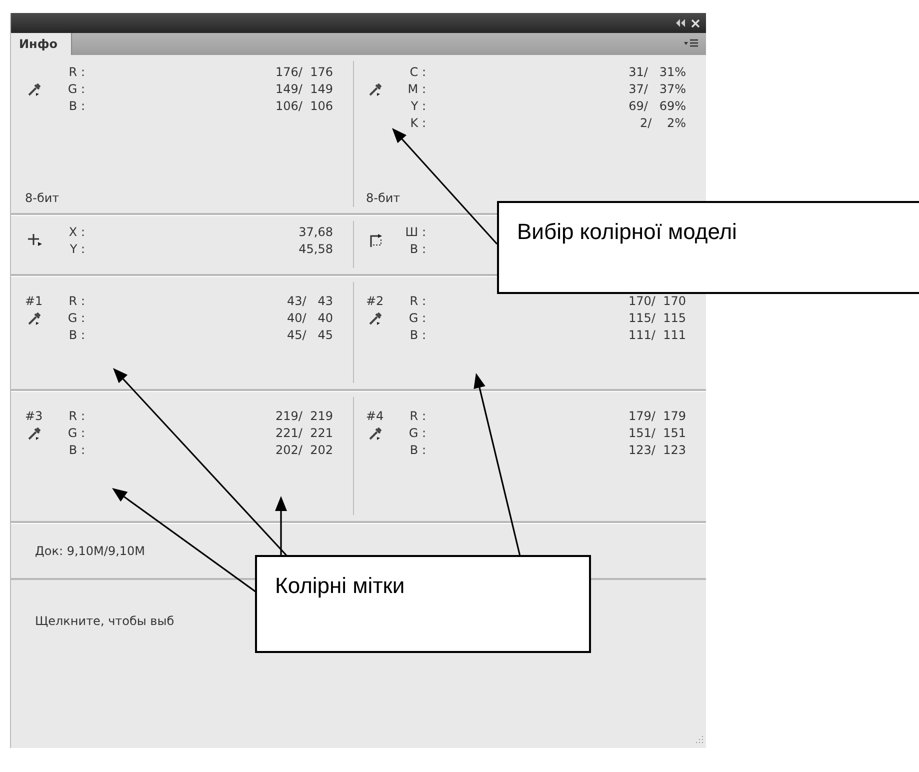 Image resolution: width=919 pixels, height=772 pixels. What do you see at coordinates (657, 317) in the screenshot?
I see `channel-value: 115/ 115` at bounding box center [657, 317].